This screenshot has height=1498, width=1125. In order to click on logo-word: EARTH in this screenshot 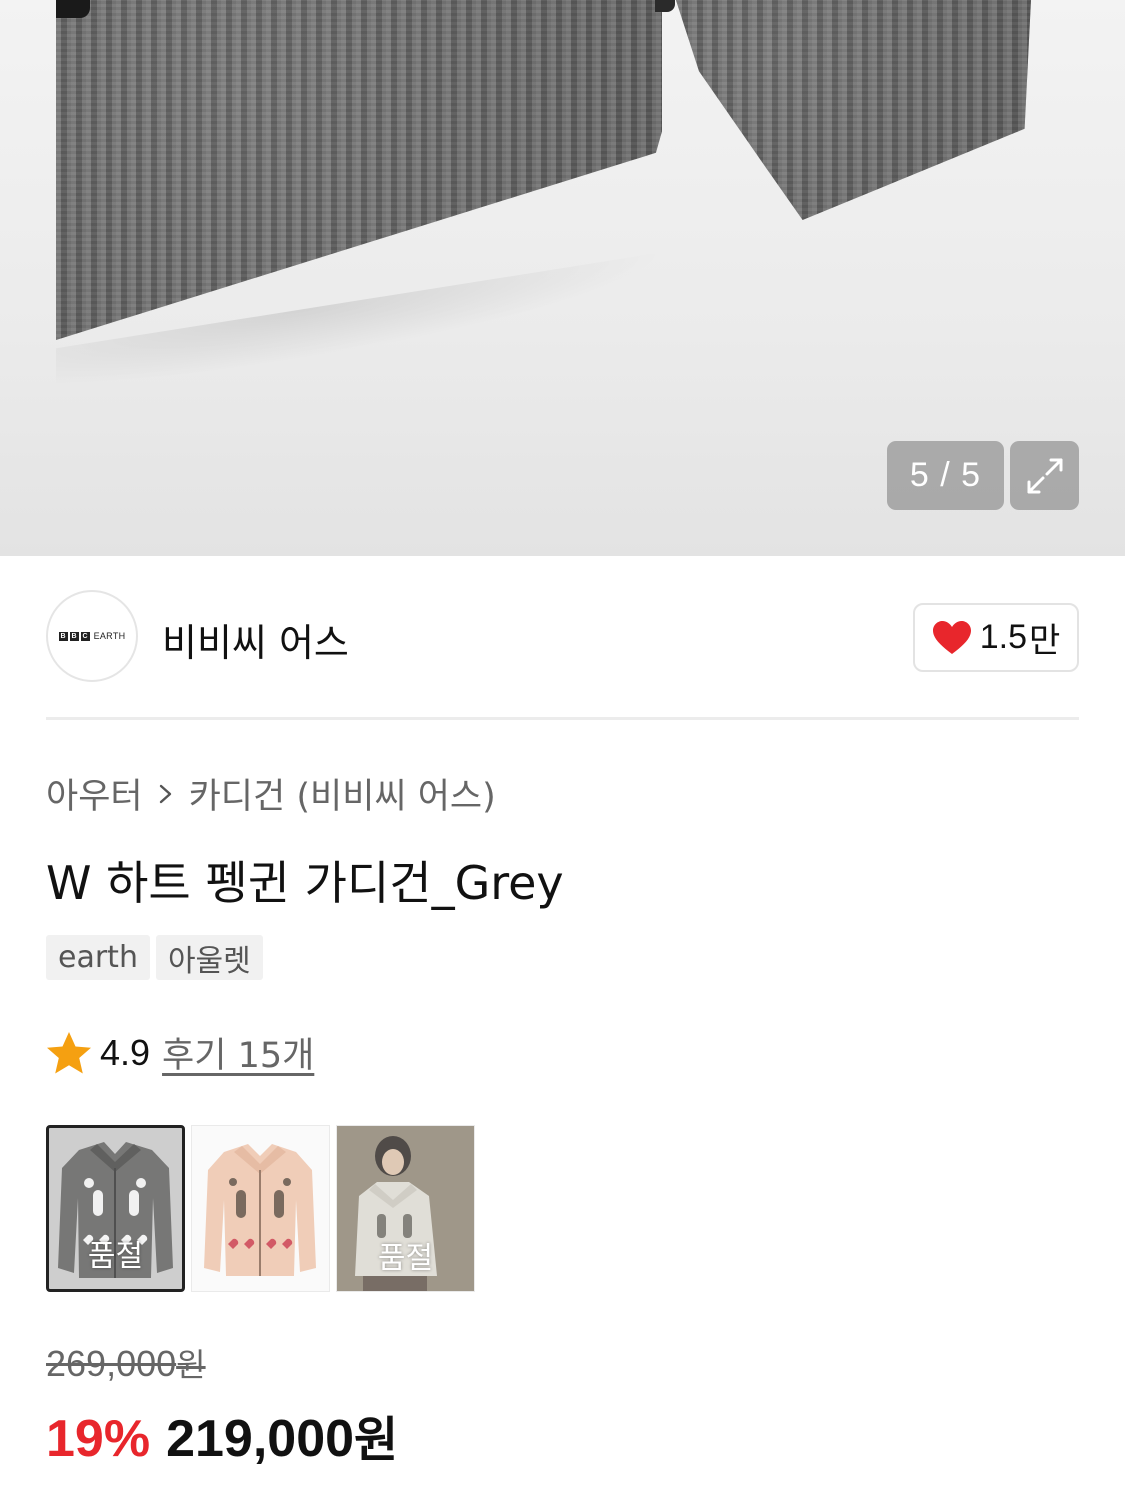, I will do `click(109, 636)`.